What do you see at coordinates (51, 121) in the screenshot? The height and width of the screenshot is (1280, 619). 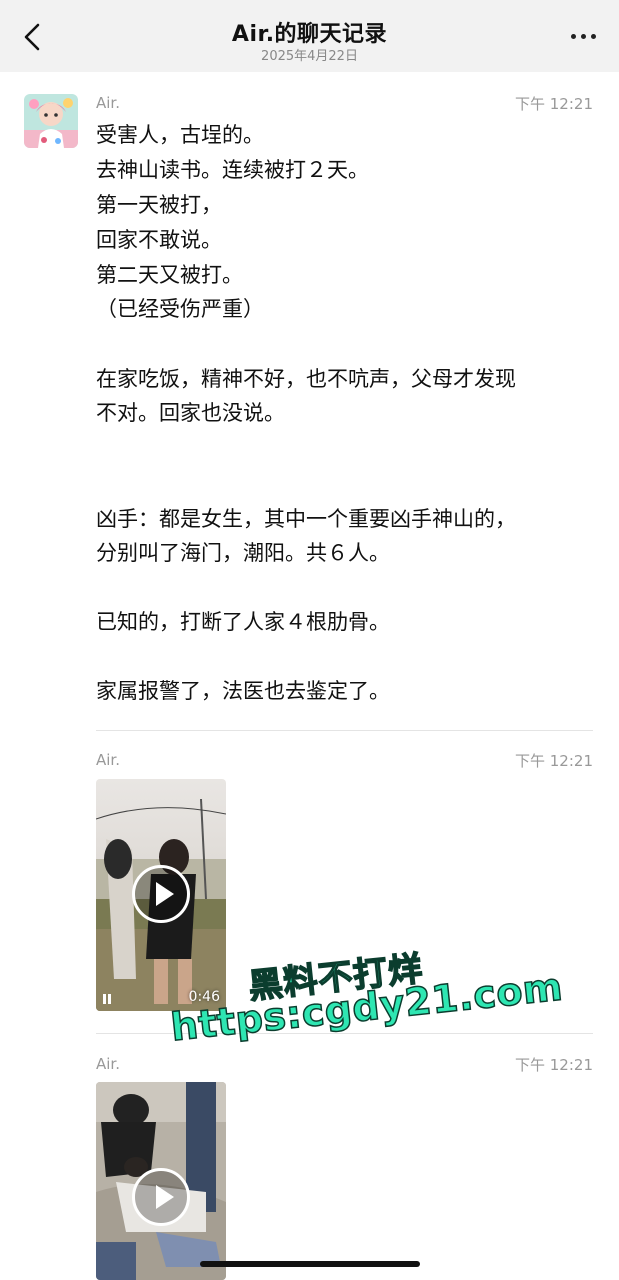 I see `sender-avatar` at bounding box center [51, 121].